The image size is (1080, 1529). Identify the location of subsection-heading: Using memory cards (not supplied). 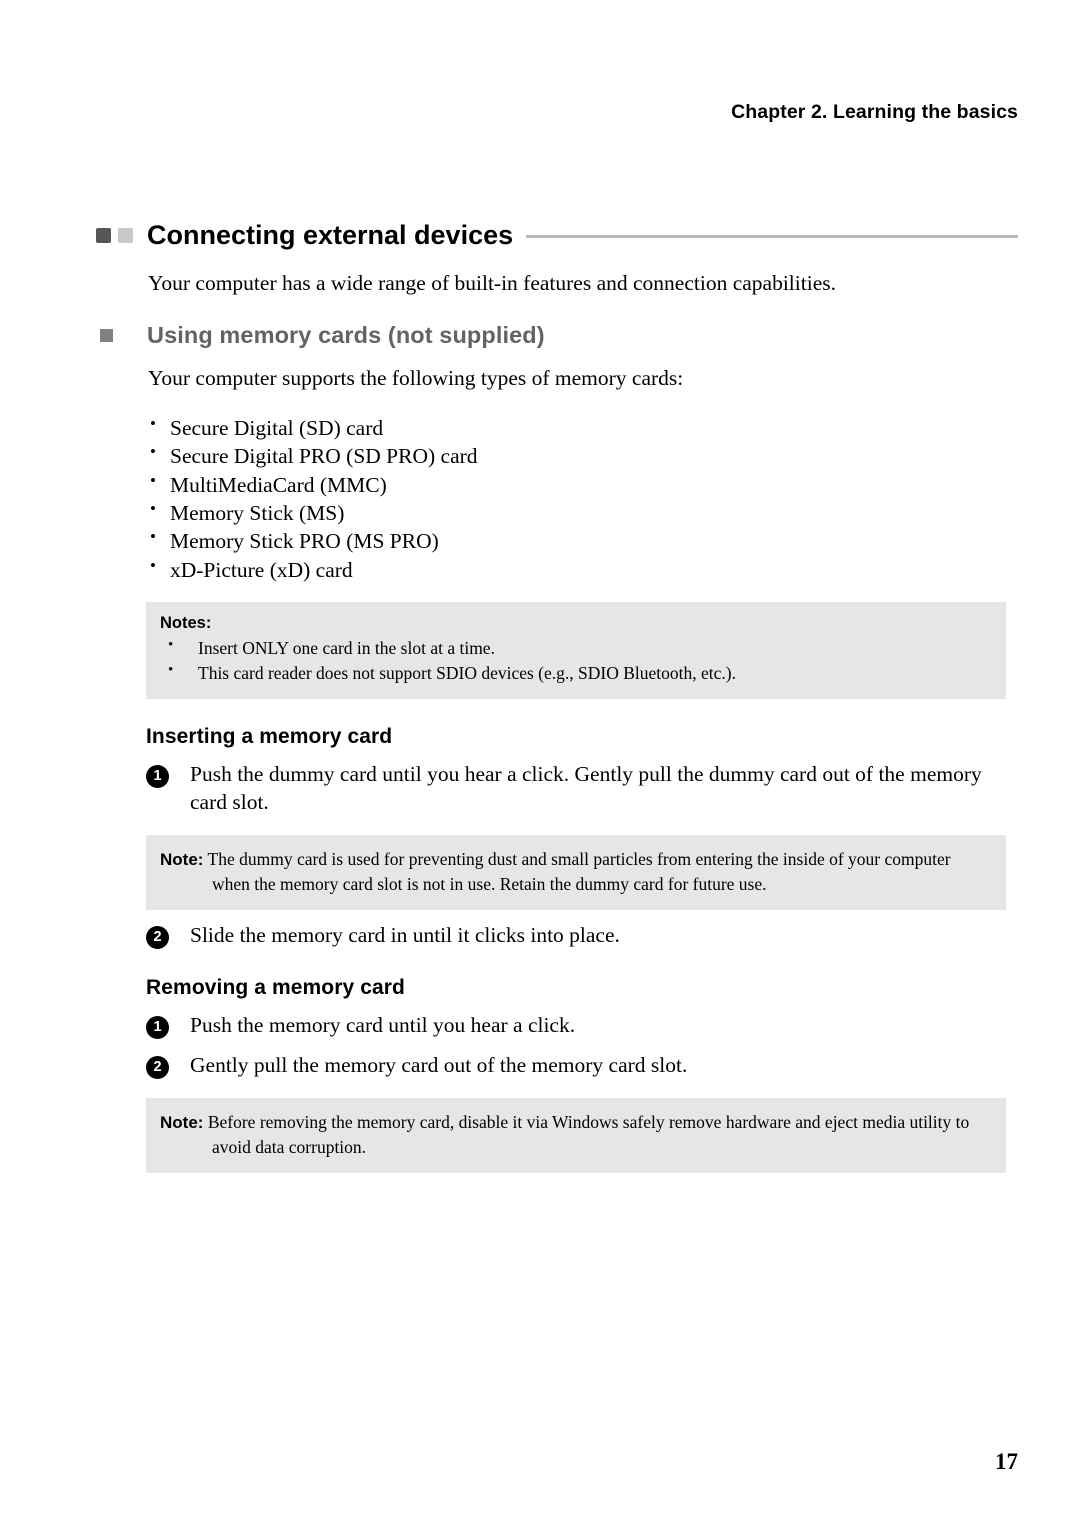
(557, 335).